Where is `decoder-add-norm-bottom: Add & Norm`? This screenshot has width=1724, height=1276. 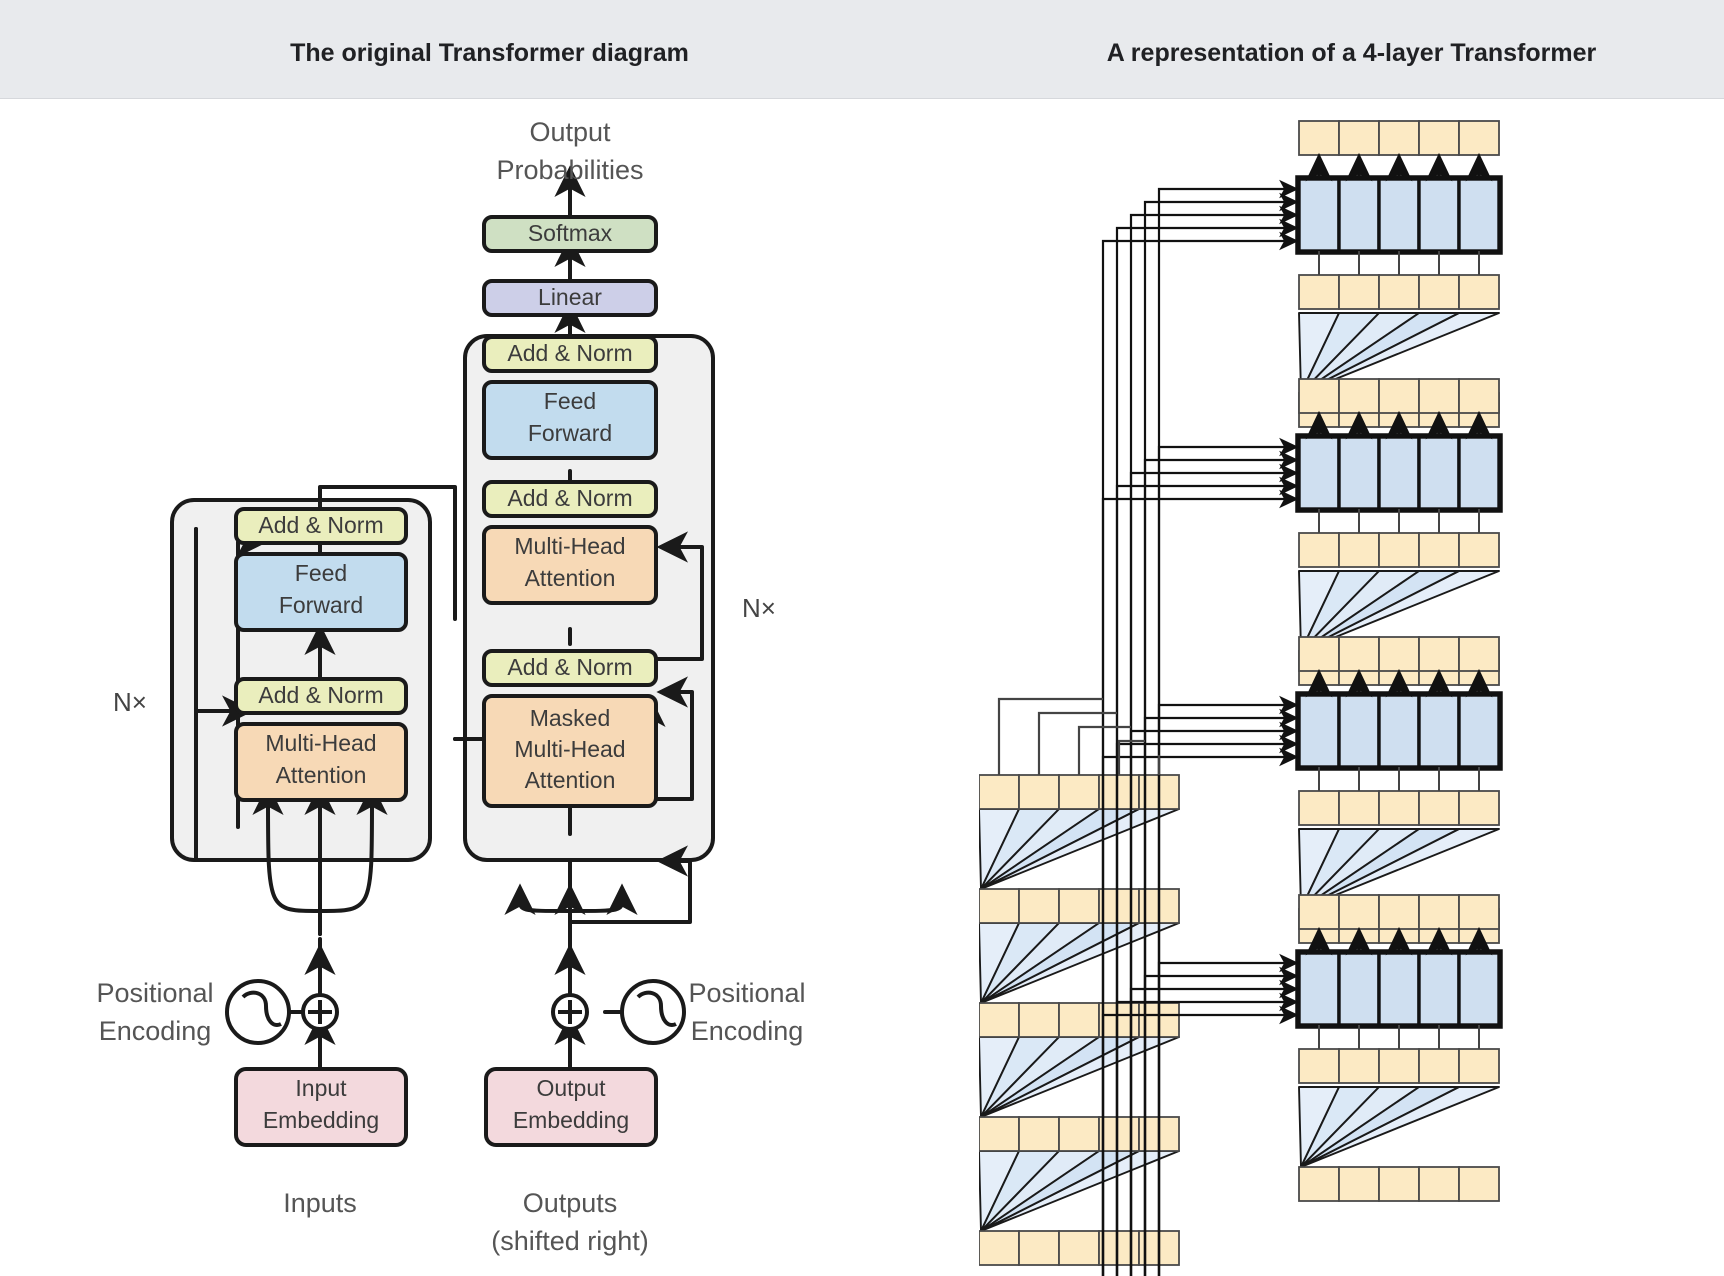
decoder-add-norm-bottom: Add & Norm is located at coordinates (570, 668).